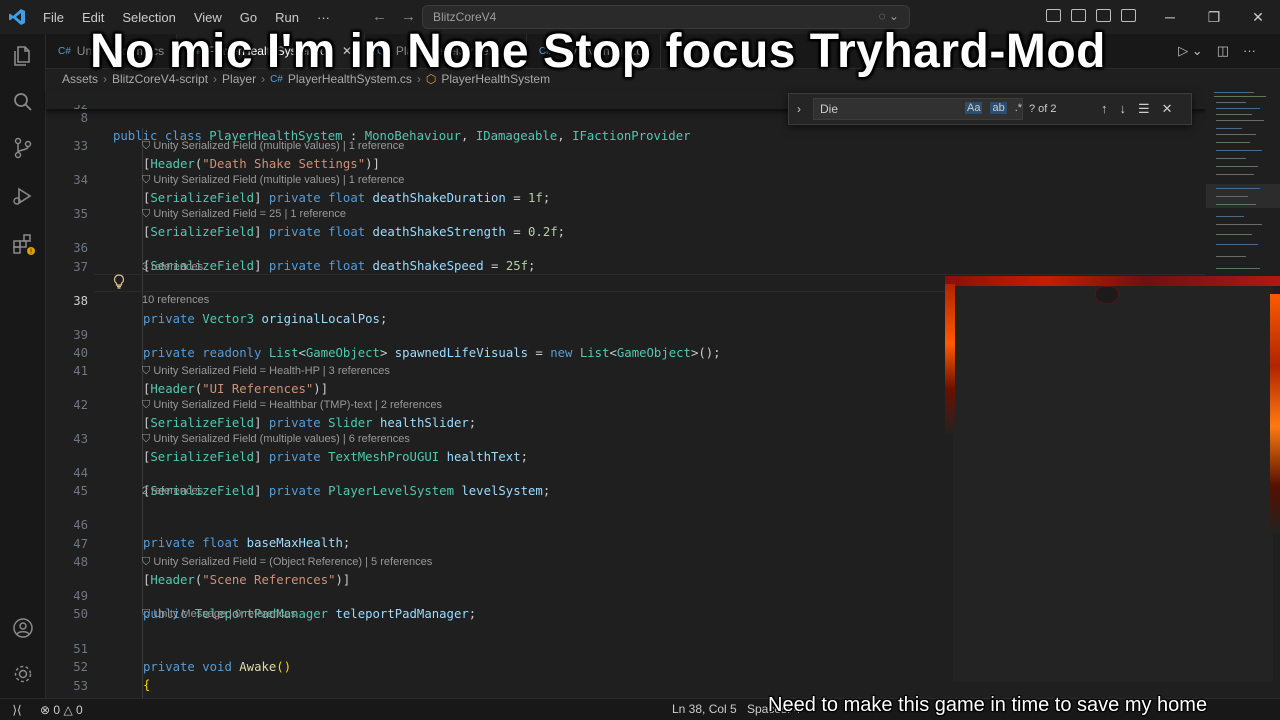 Image resolution: width=1280 pixels, height=720 pixels. Describe the element at coordinates (119, 282) in the screenshot. I see `lightbulb-icon` at that location.